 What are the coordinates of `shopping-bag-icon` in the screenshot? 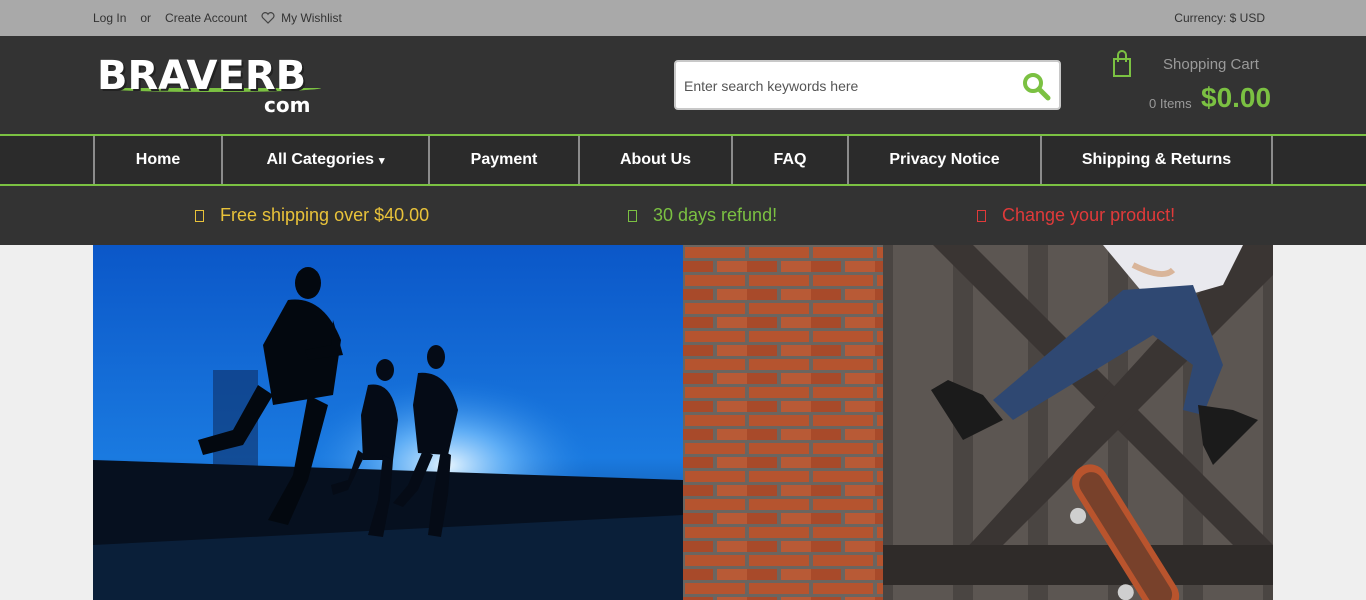 It's located at (1122, 63).